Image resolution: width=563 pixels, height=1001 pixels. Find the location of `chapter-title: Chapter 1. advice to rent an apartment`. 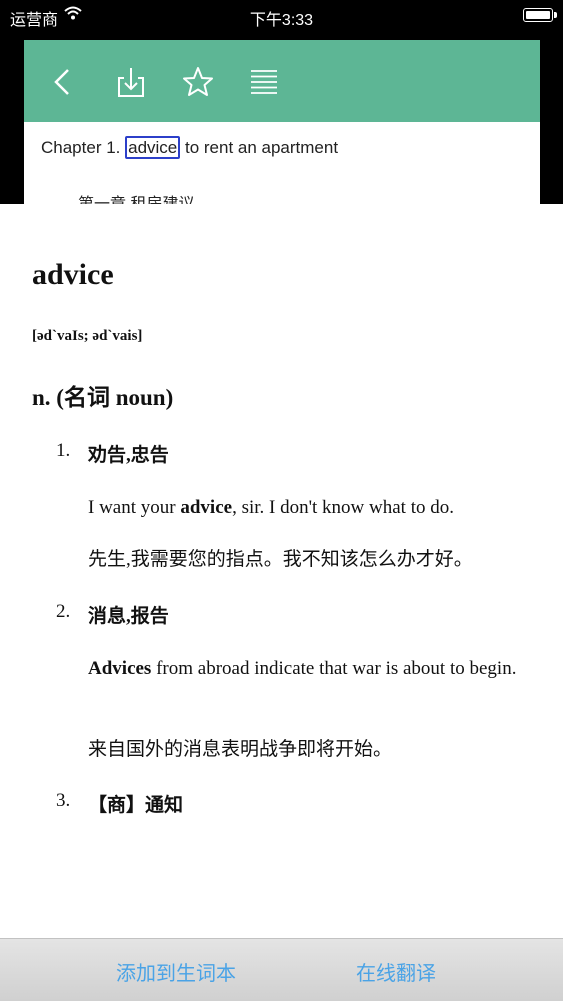

chapter-title: Chapter 1. advice to rent an apartment is located at coordinates (190, 147).